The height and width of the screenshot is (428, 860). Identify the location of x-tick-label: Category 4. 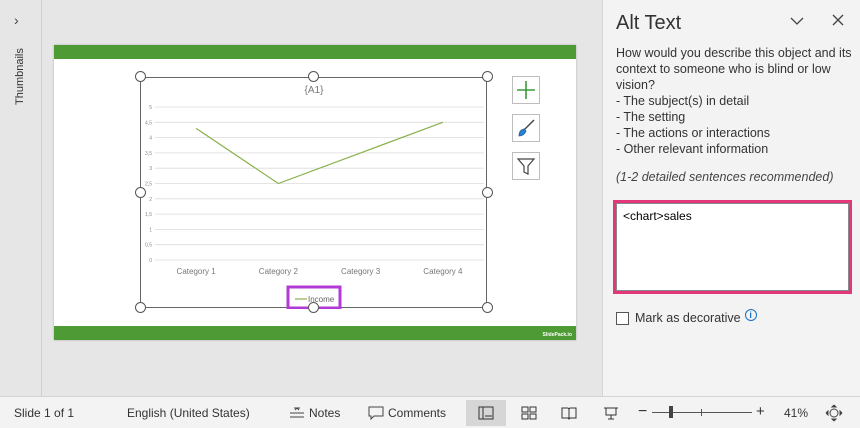
(443, 271).